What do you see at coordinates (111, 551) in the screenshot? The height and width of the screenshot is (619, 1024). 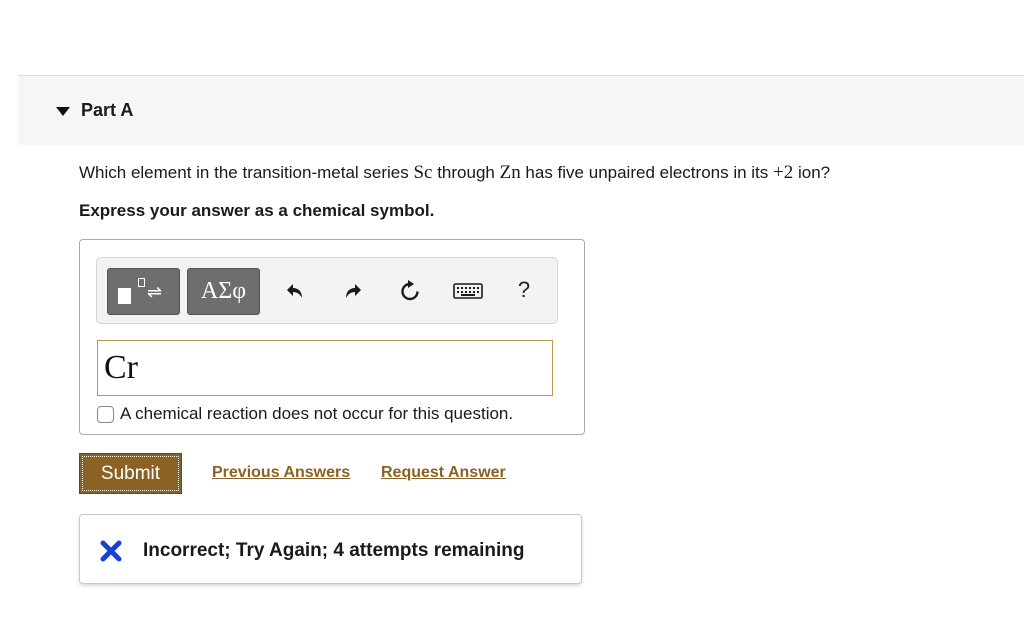 I see `x-icon` at bounding box center [111, 551].